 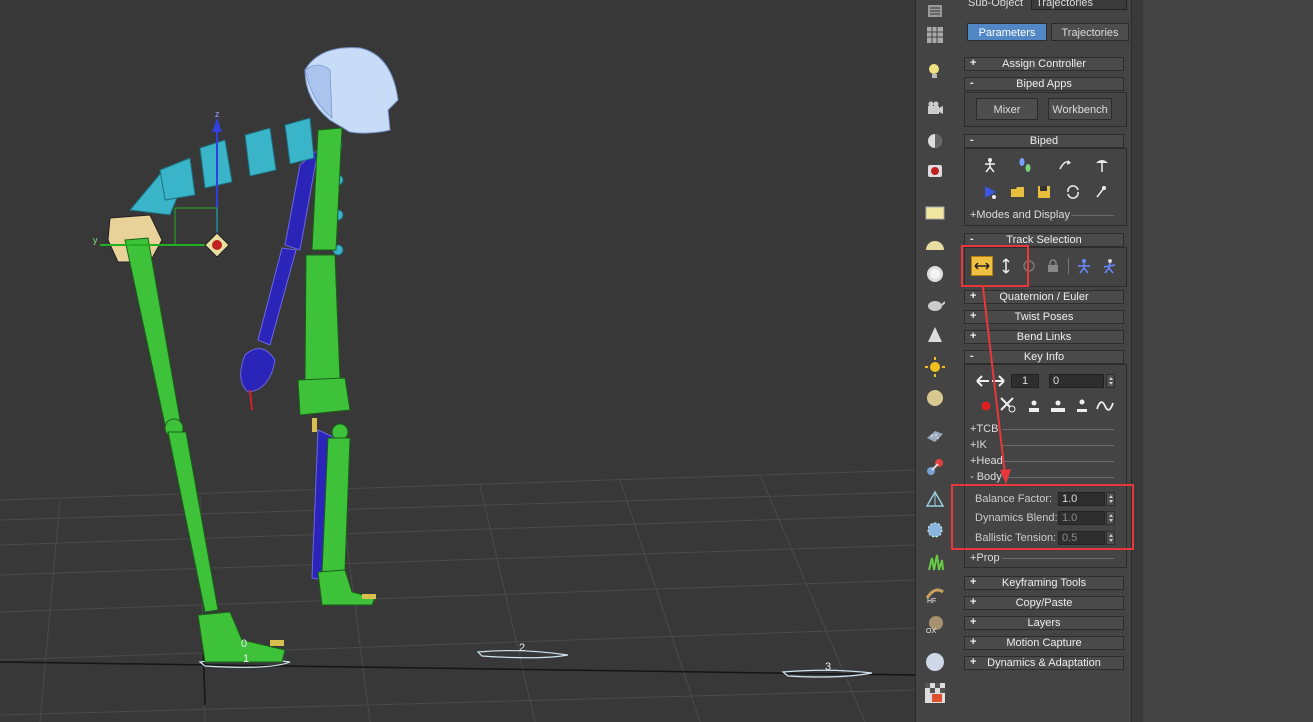 What do you see at coordinates (244, 644) in the screenshot?
I see `footstep-label-0: 0` at bounding box center [244, 644].